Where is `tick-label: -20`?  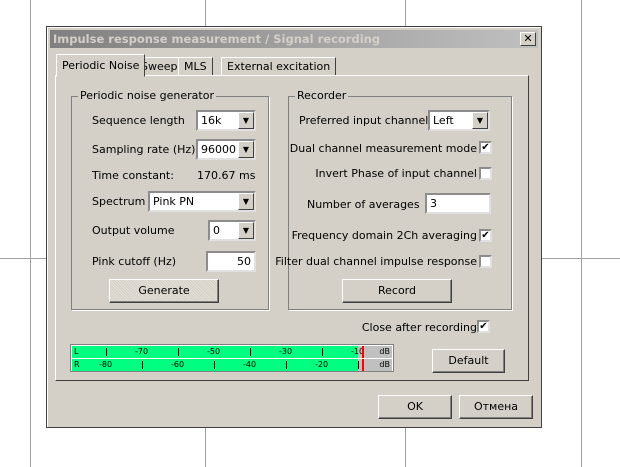 tick-label: -20 is located at coordinates (322, 364).